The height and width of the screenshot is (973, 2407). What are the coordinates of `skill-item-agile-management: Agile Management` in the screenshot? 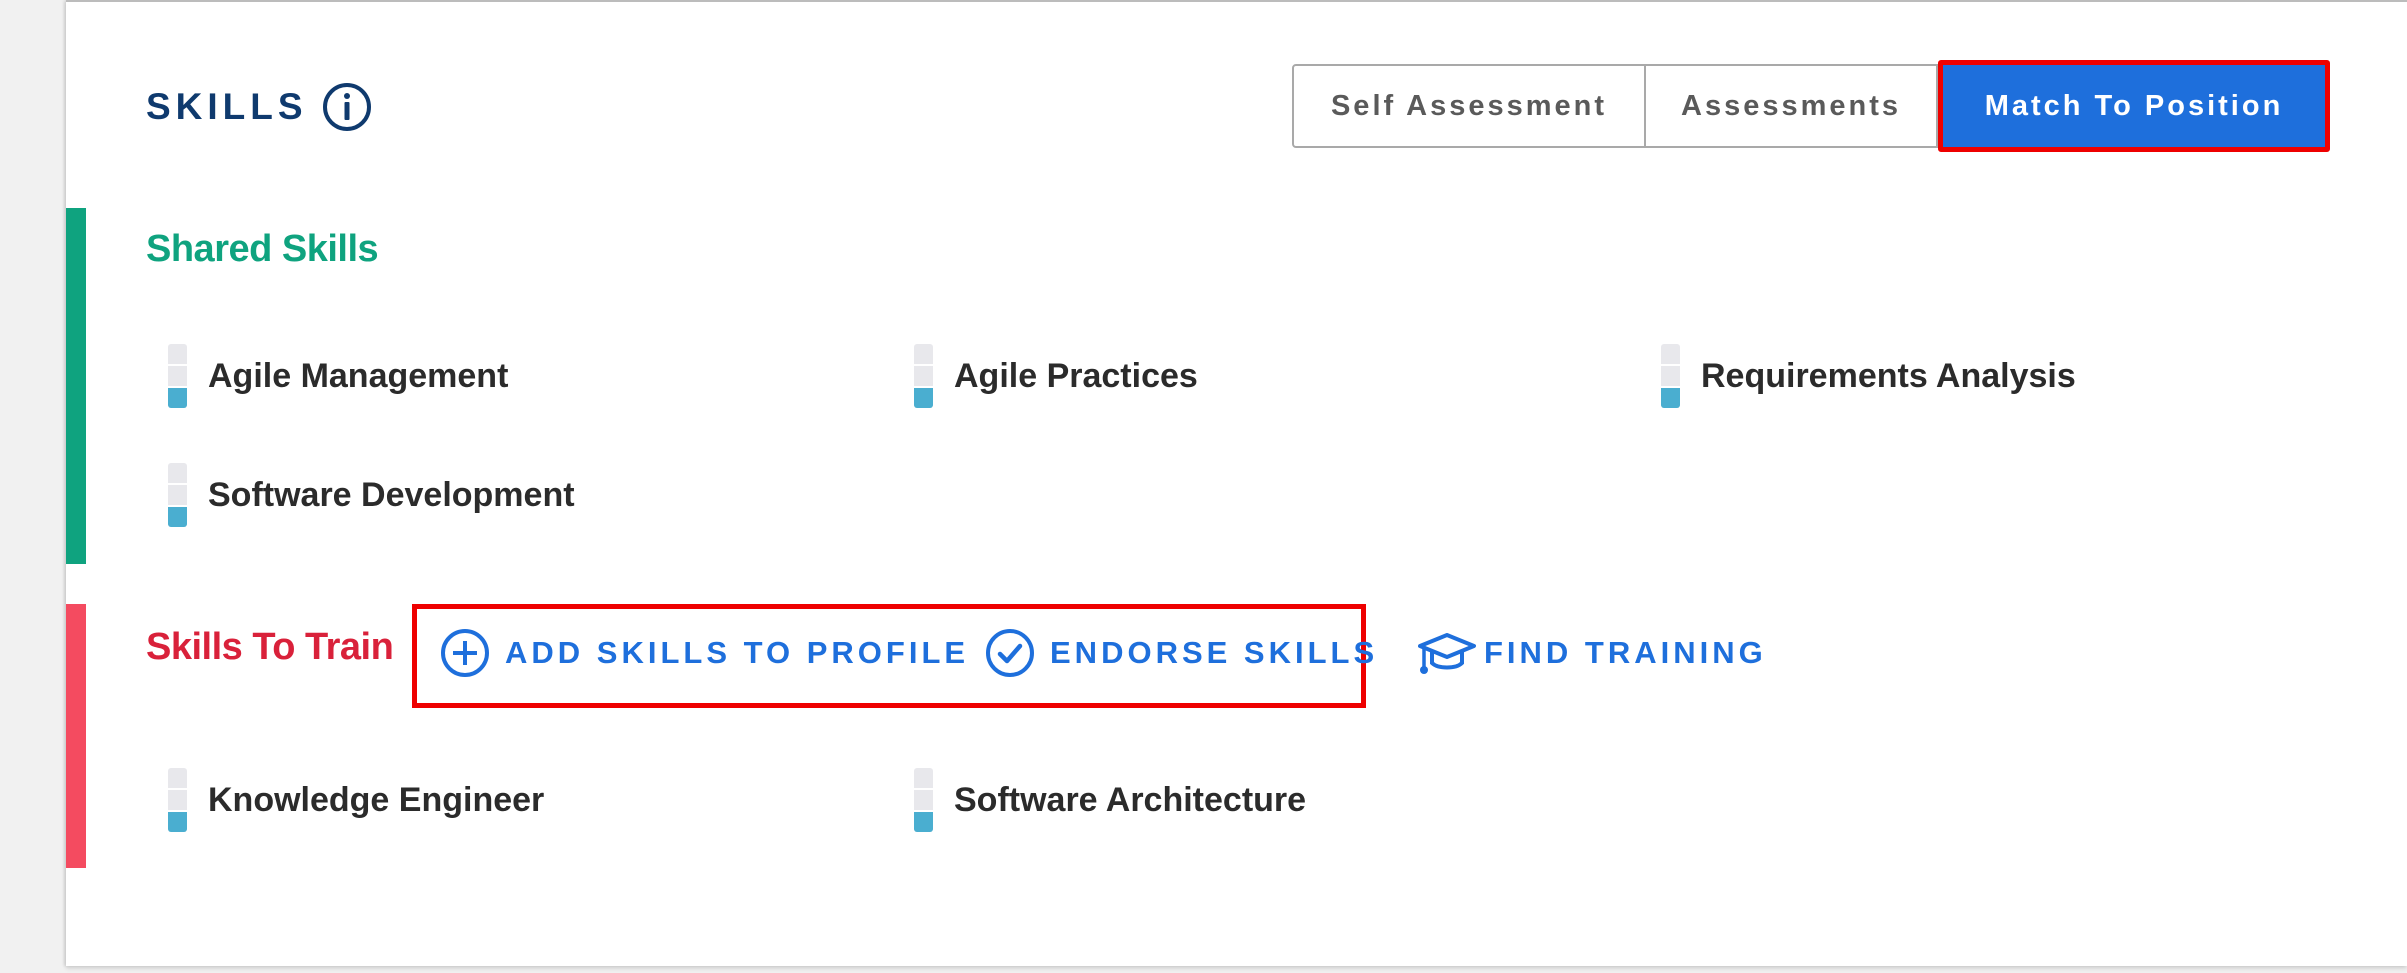 It's located at (338, 376).